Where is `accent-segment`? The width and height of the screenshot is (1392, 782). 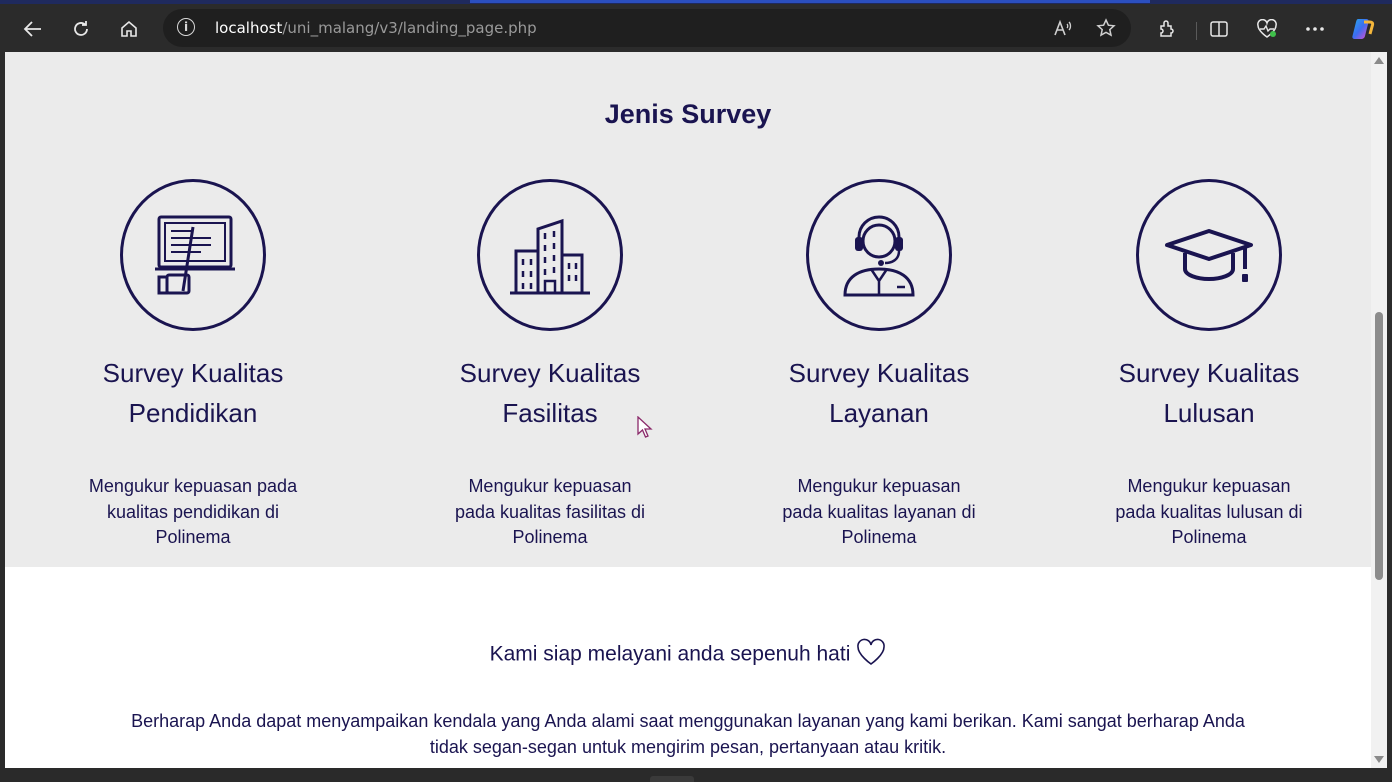
accent-segment is located at coordinates (810, 1).